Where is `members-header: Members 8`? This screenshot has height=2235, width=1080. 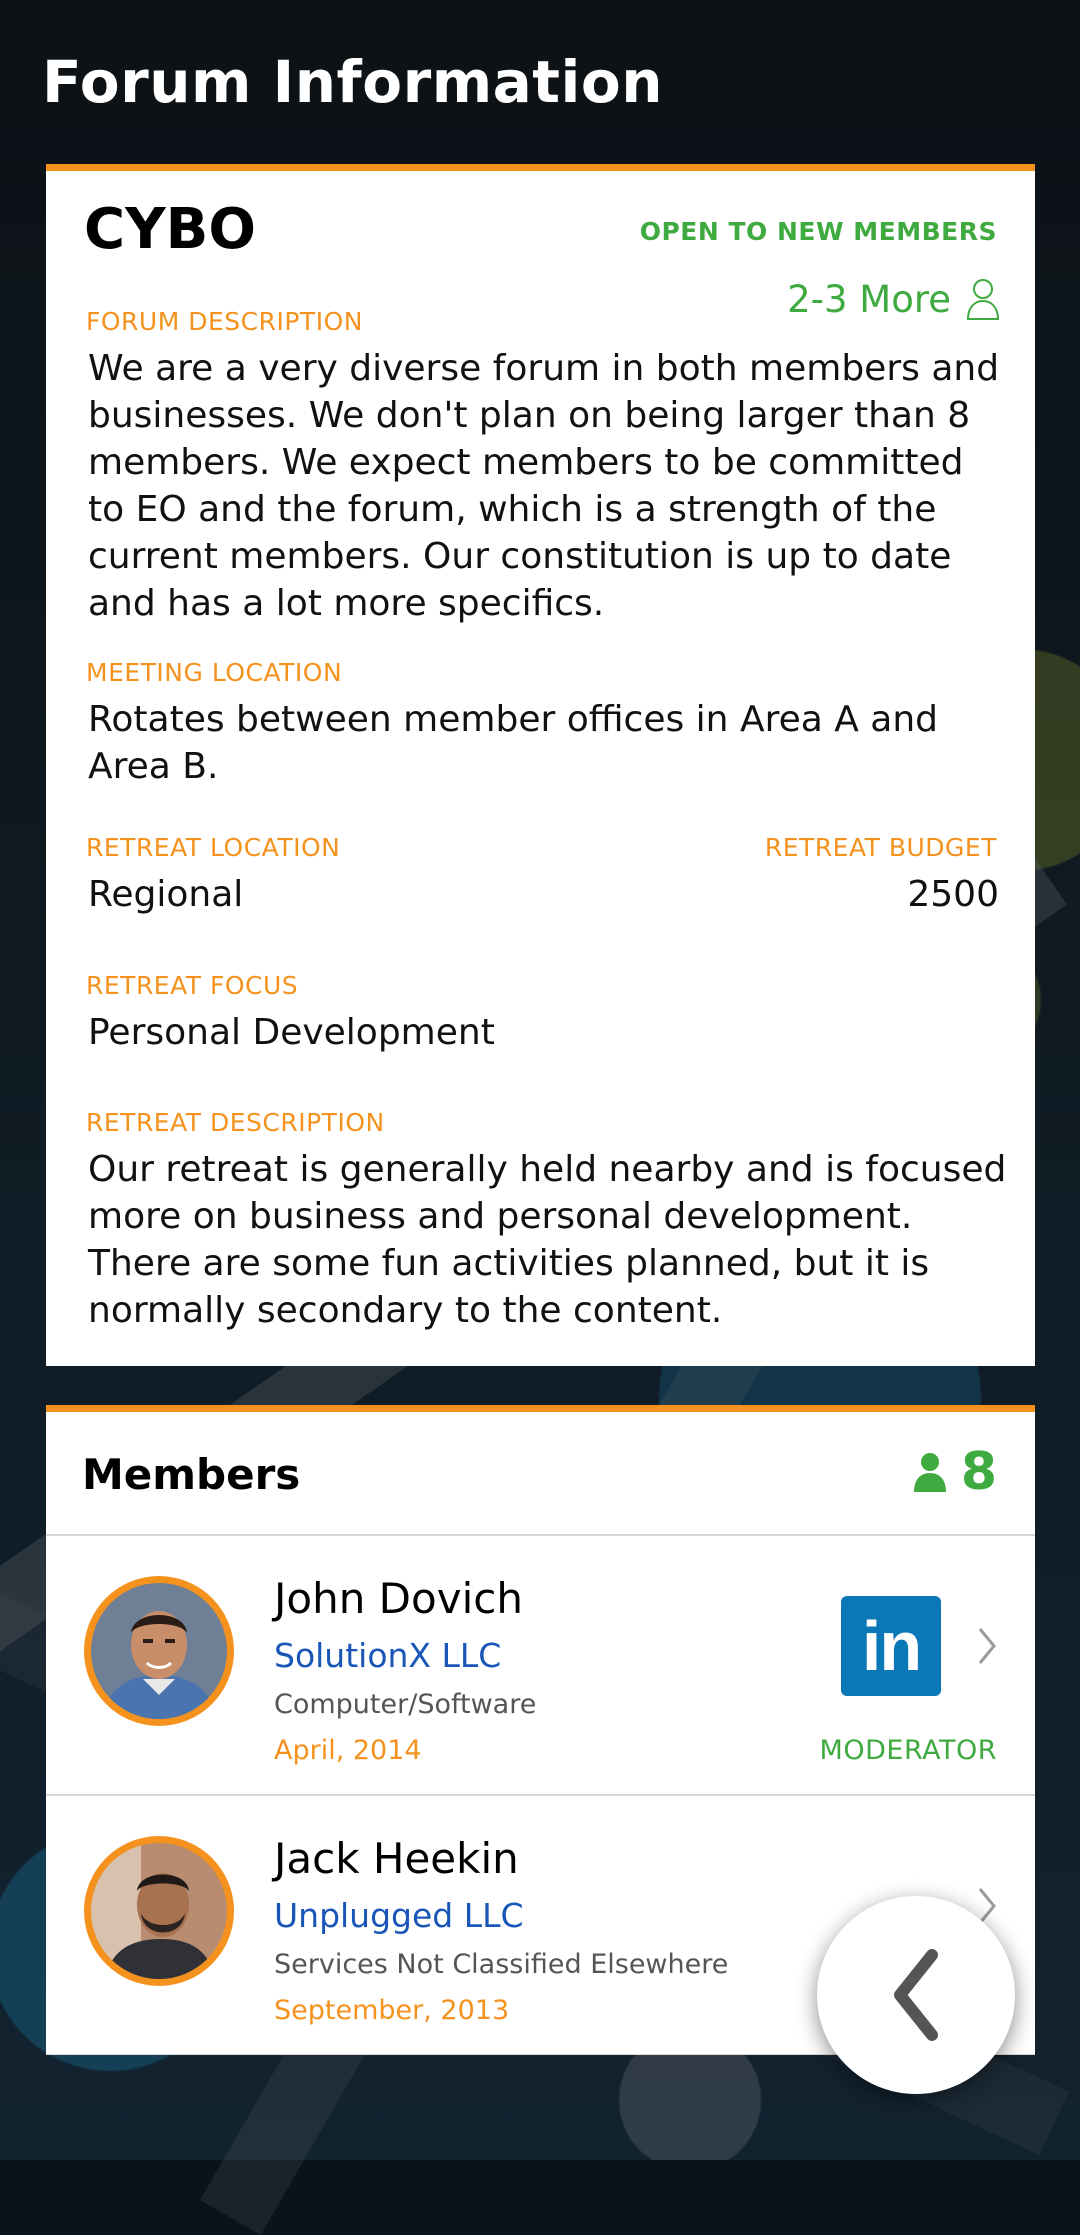 members-header: Members 8 is located at coordinates (540, 1474).